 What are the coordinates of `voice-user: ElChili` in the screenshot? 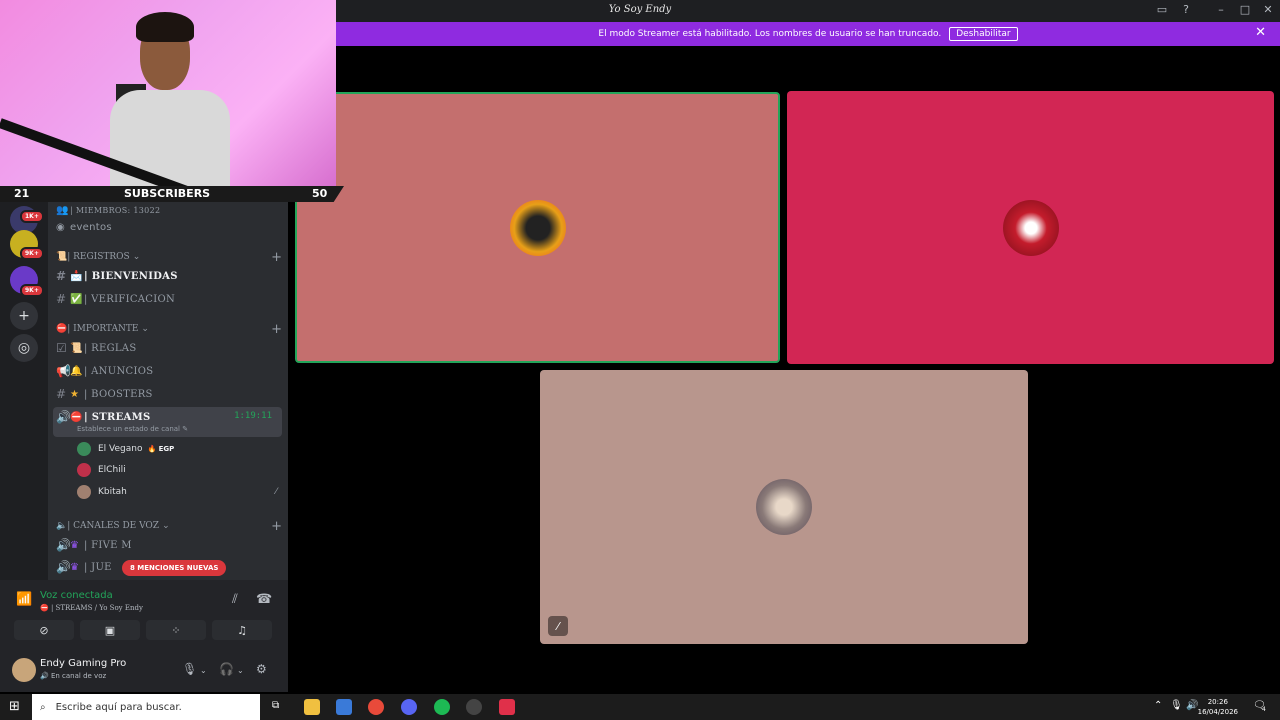 It's located at (177, 470).